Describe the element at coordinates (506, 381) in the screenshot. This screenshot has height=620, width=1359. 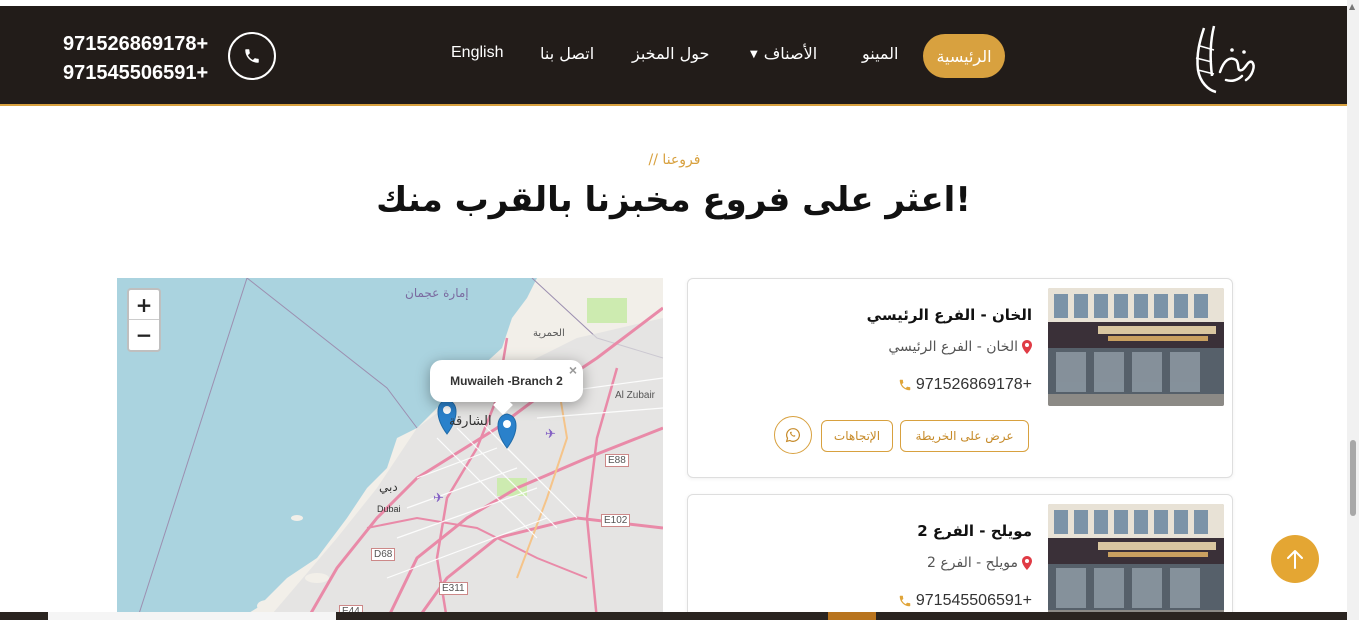
I see `popup-text: Muwaileh -Branch 2` at that location.